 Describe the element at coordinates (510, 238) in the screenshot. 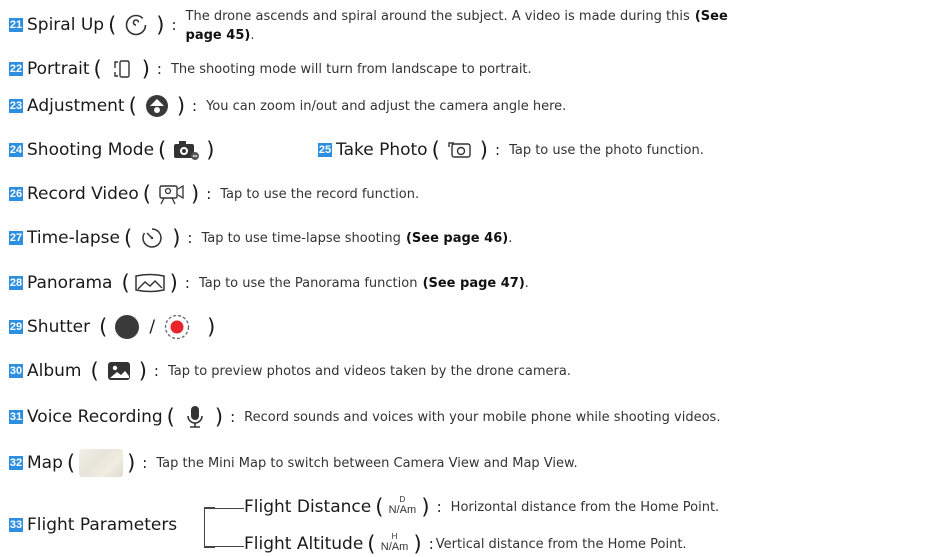

I see `period: .` at that location.